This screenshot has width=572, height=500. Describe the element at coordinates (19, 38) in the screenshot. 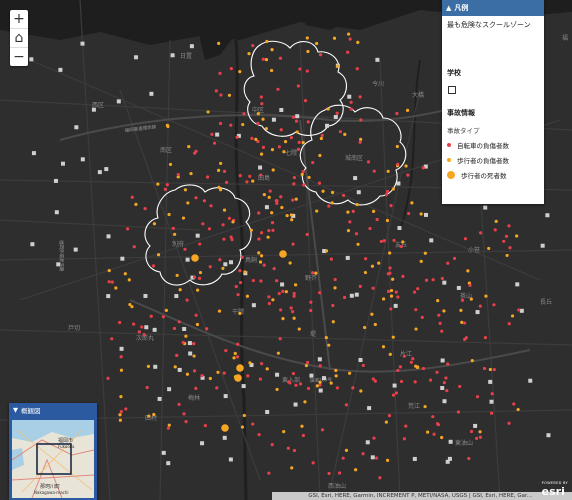

I see `home-button: ⌂` at that location.